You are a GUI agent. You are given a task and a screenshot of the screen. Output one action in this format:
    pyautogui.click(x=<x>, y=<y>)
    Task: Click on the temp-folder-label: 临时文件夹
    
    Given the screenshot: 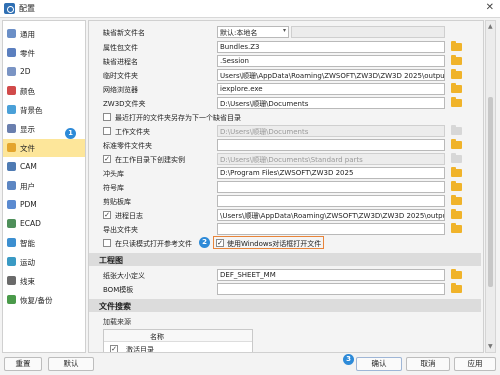 What is the action you would take?
    pyautogui.click(x=120, y=76)
    